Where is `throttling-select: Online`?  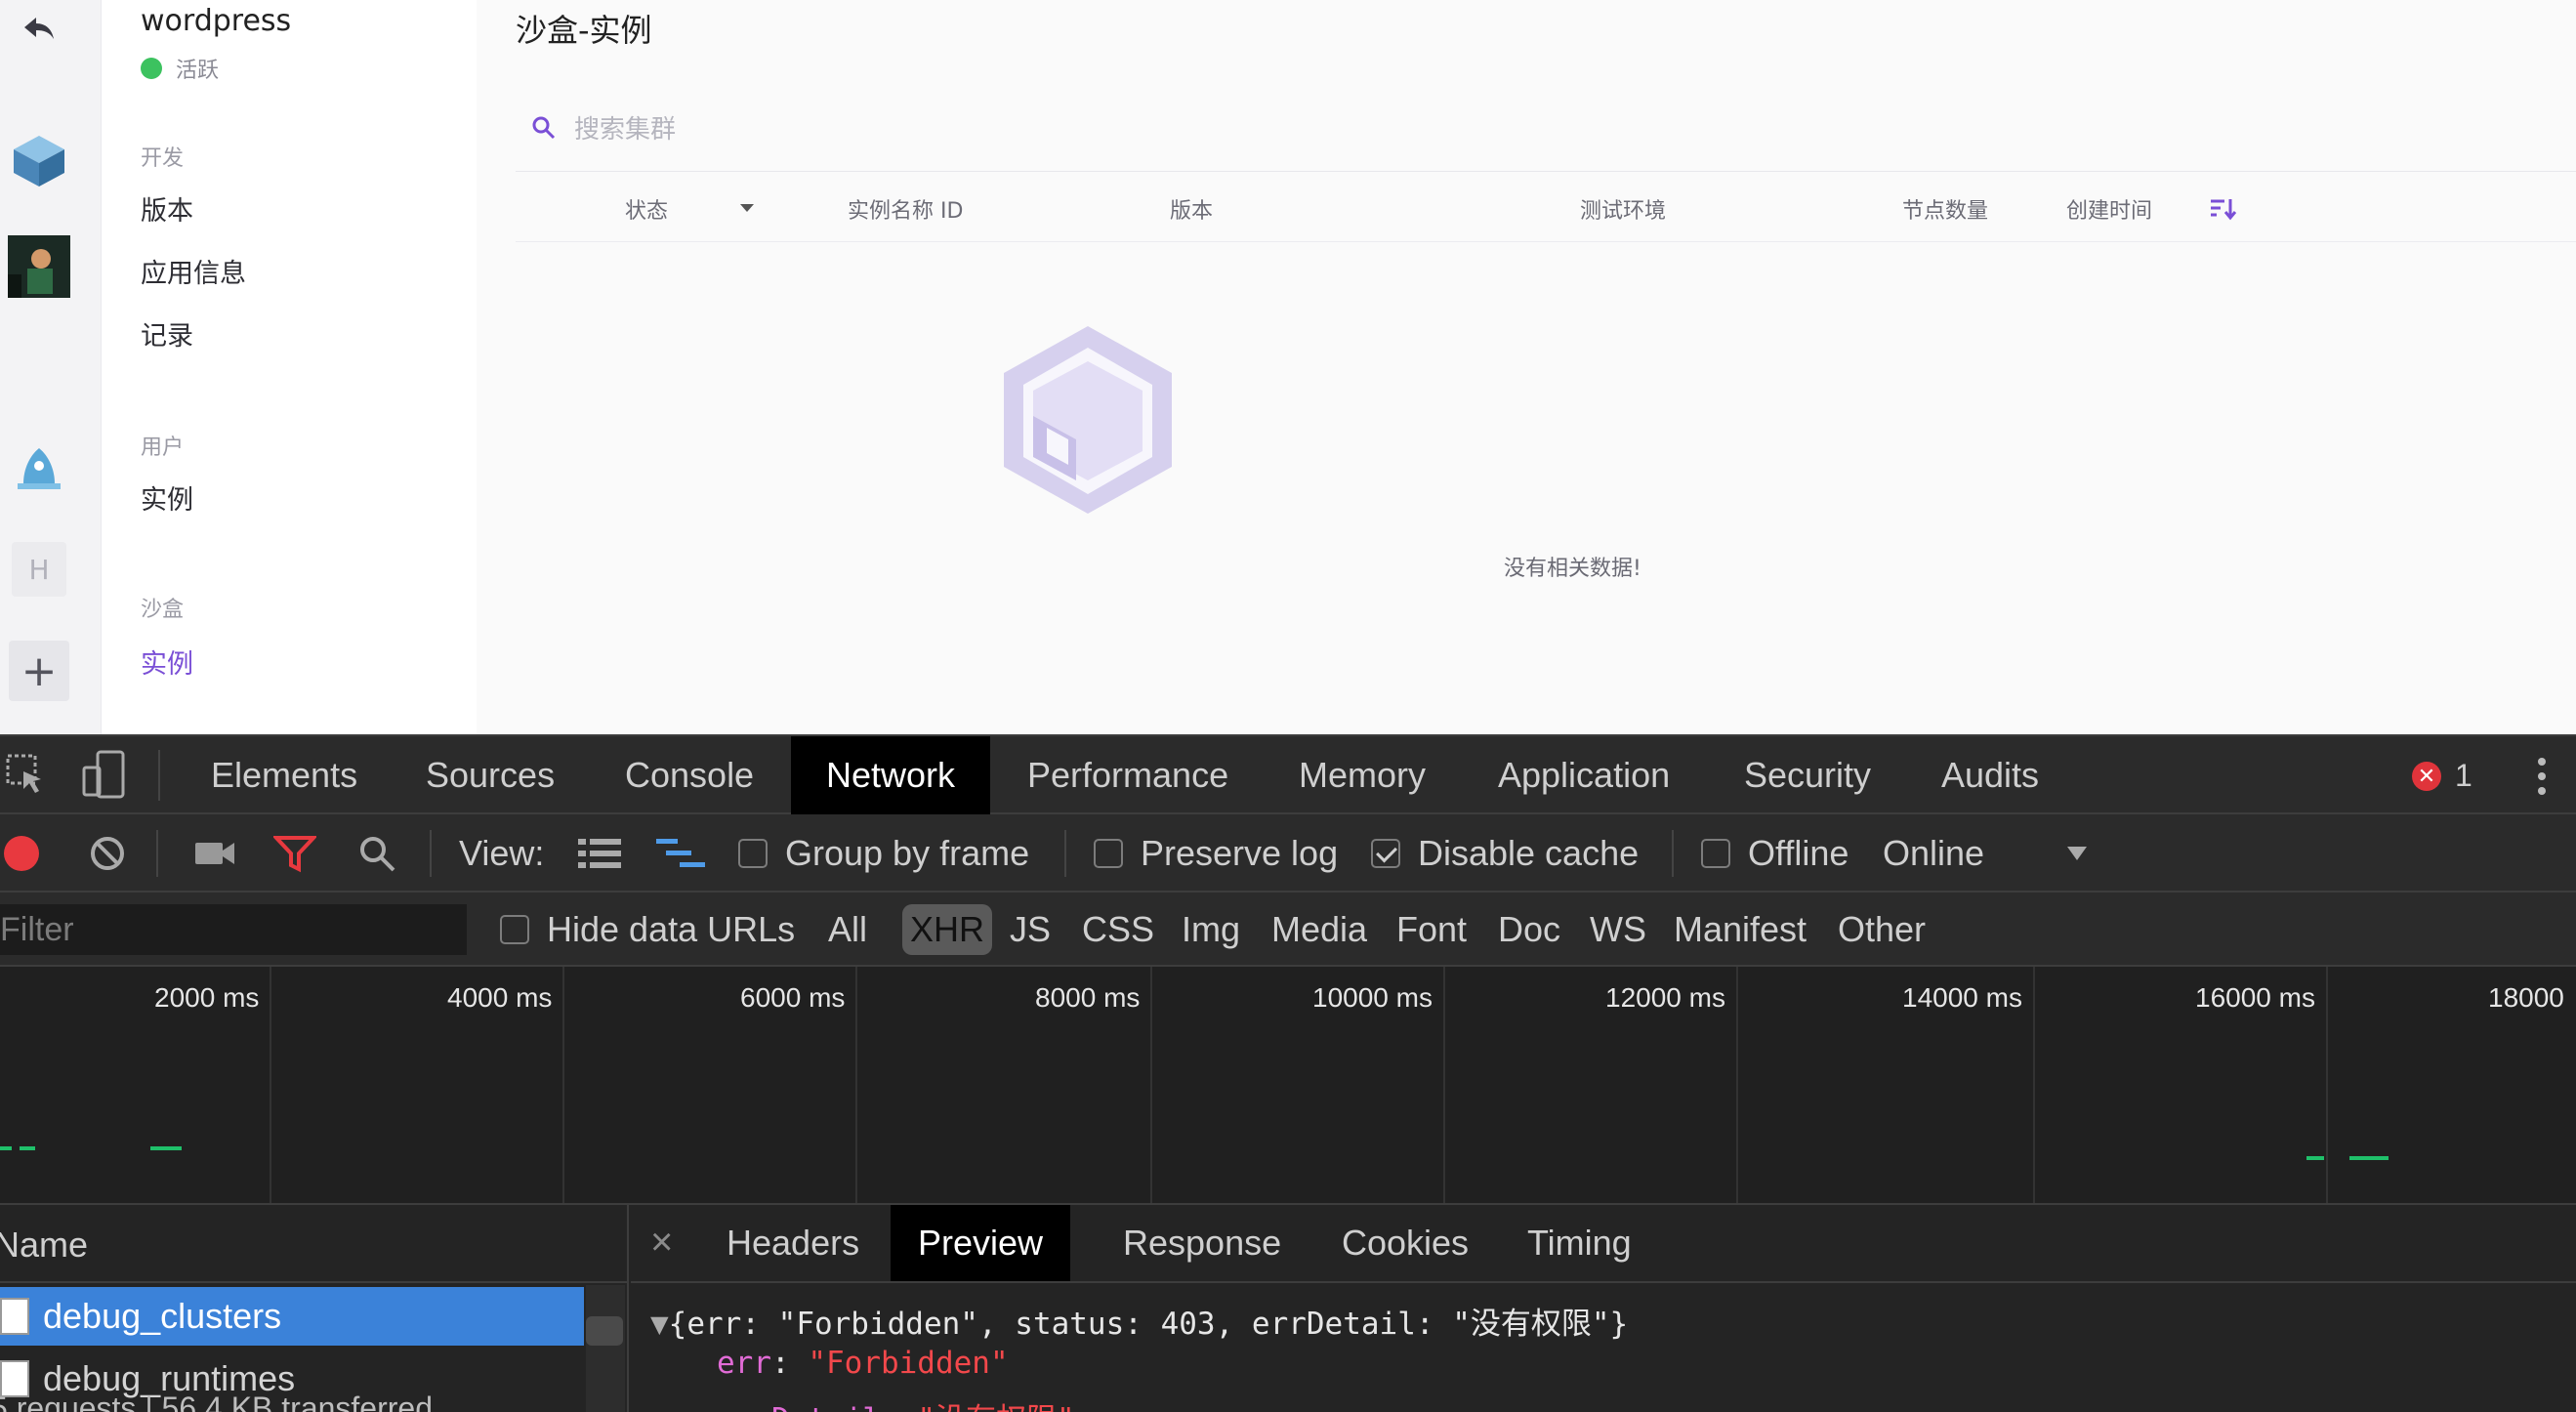 throttling-select: Online is located at coordinates (1933, 853).